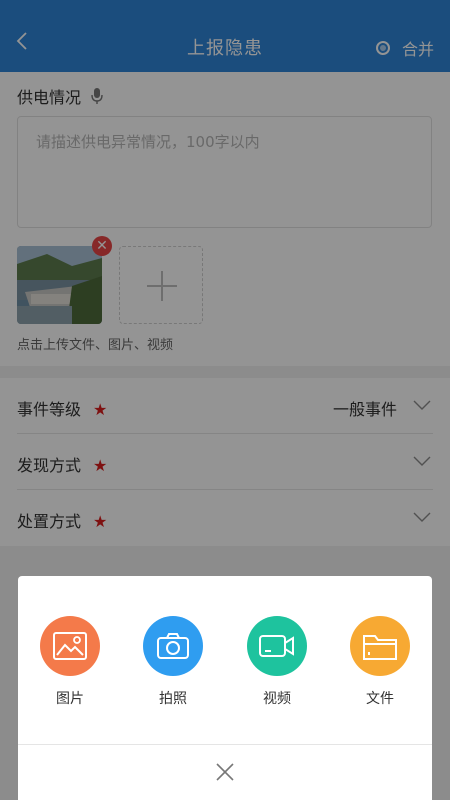  I want to click on video-icon, so click(277, 646).